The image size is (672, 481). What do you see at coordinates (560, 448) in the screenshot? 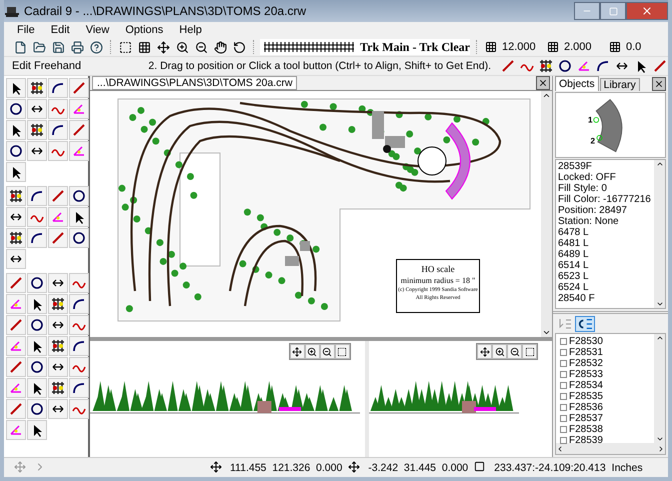
I see `scroll-left-icon` at bounding box center [560, 448].